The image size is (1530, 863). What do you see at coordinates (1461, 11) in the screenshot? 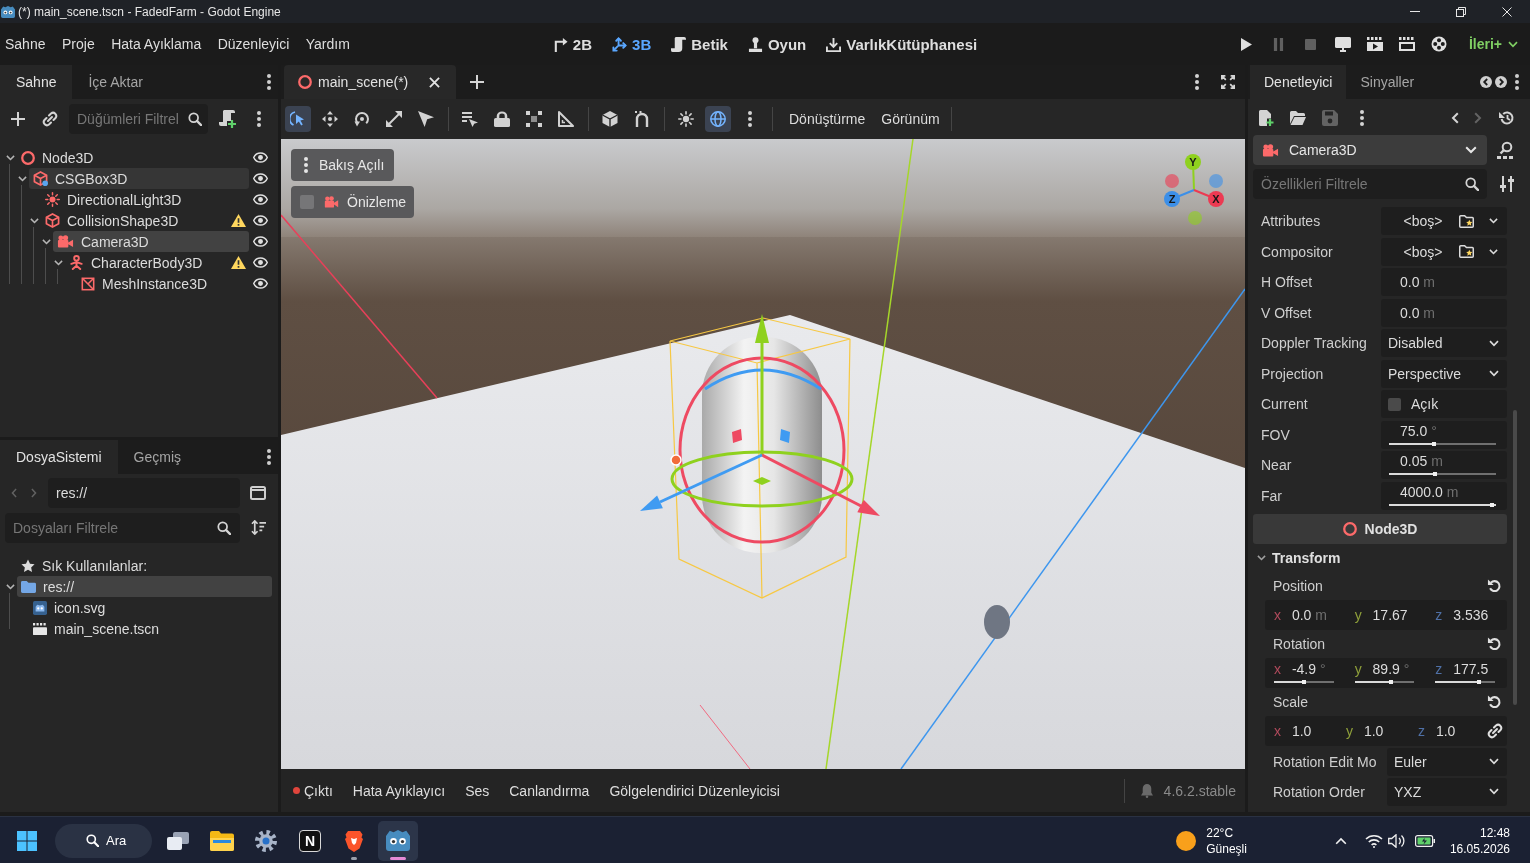
I see `restore-icon` at bounding box center [1461, 11].